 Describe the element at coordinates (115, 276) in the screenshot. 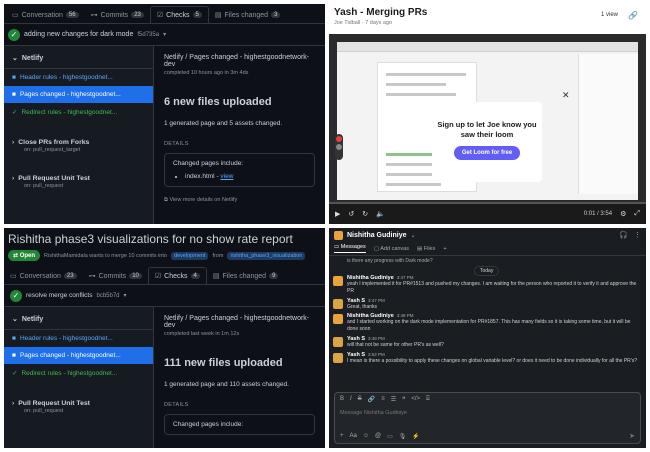

I see `tab-commits: ⊶ Commits 10` at that location.